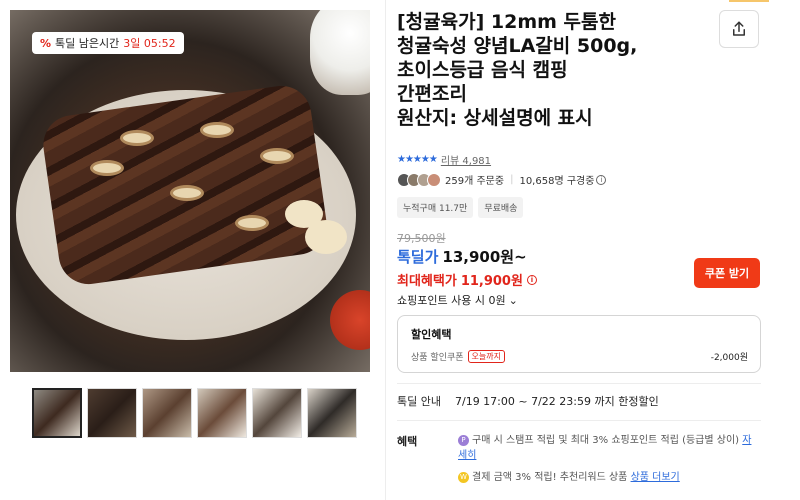  I want to click on discount-percent-icon: %, so click(46, 43).